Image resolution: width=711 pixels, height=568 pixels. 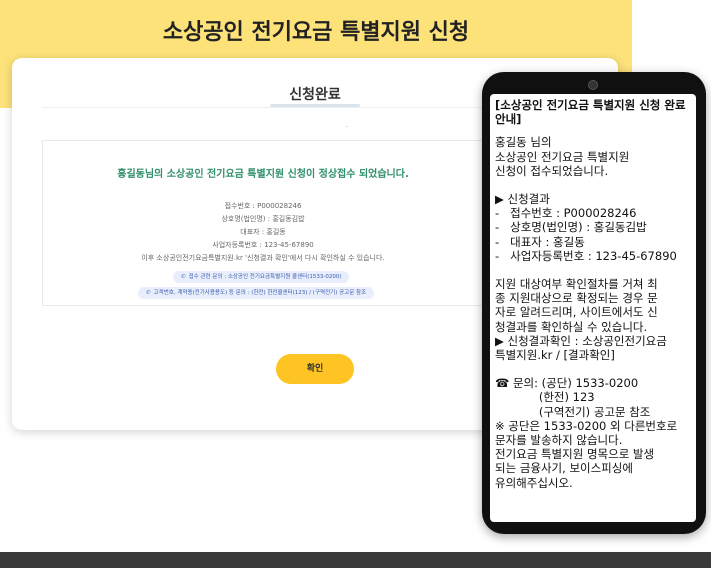 I want to click on sms-result-header: ▶ 신청결과, so click(x=522, y=199).